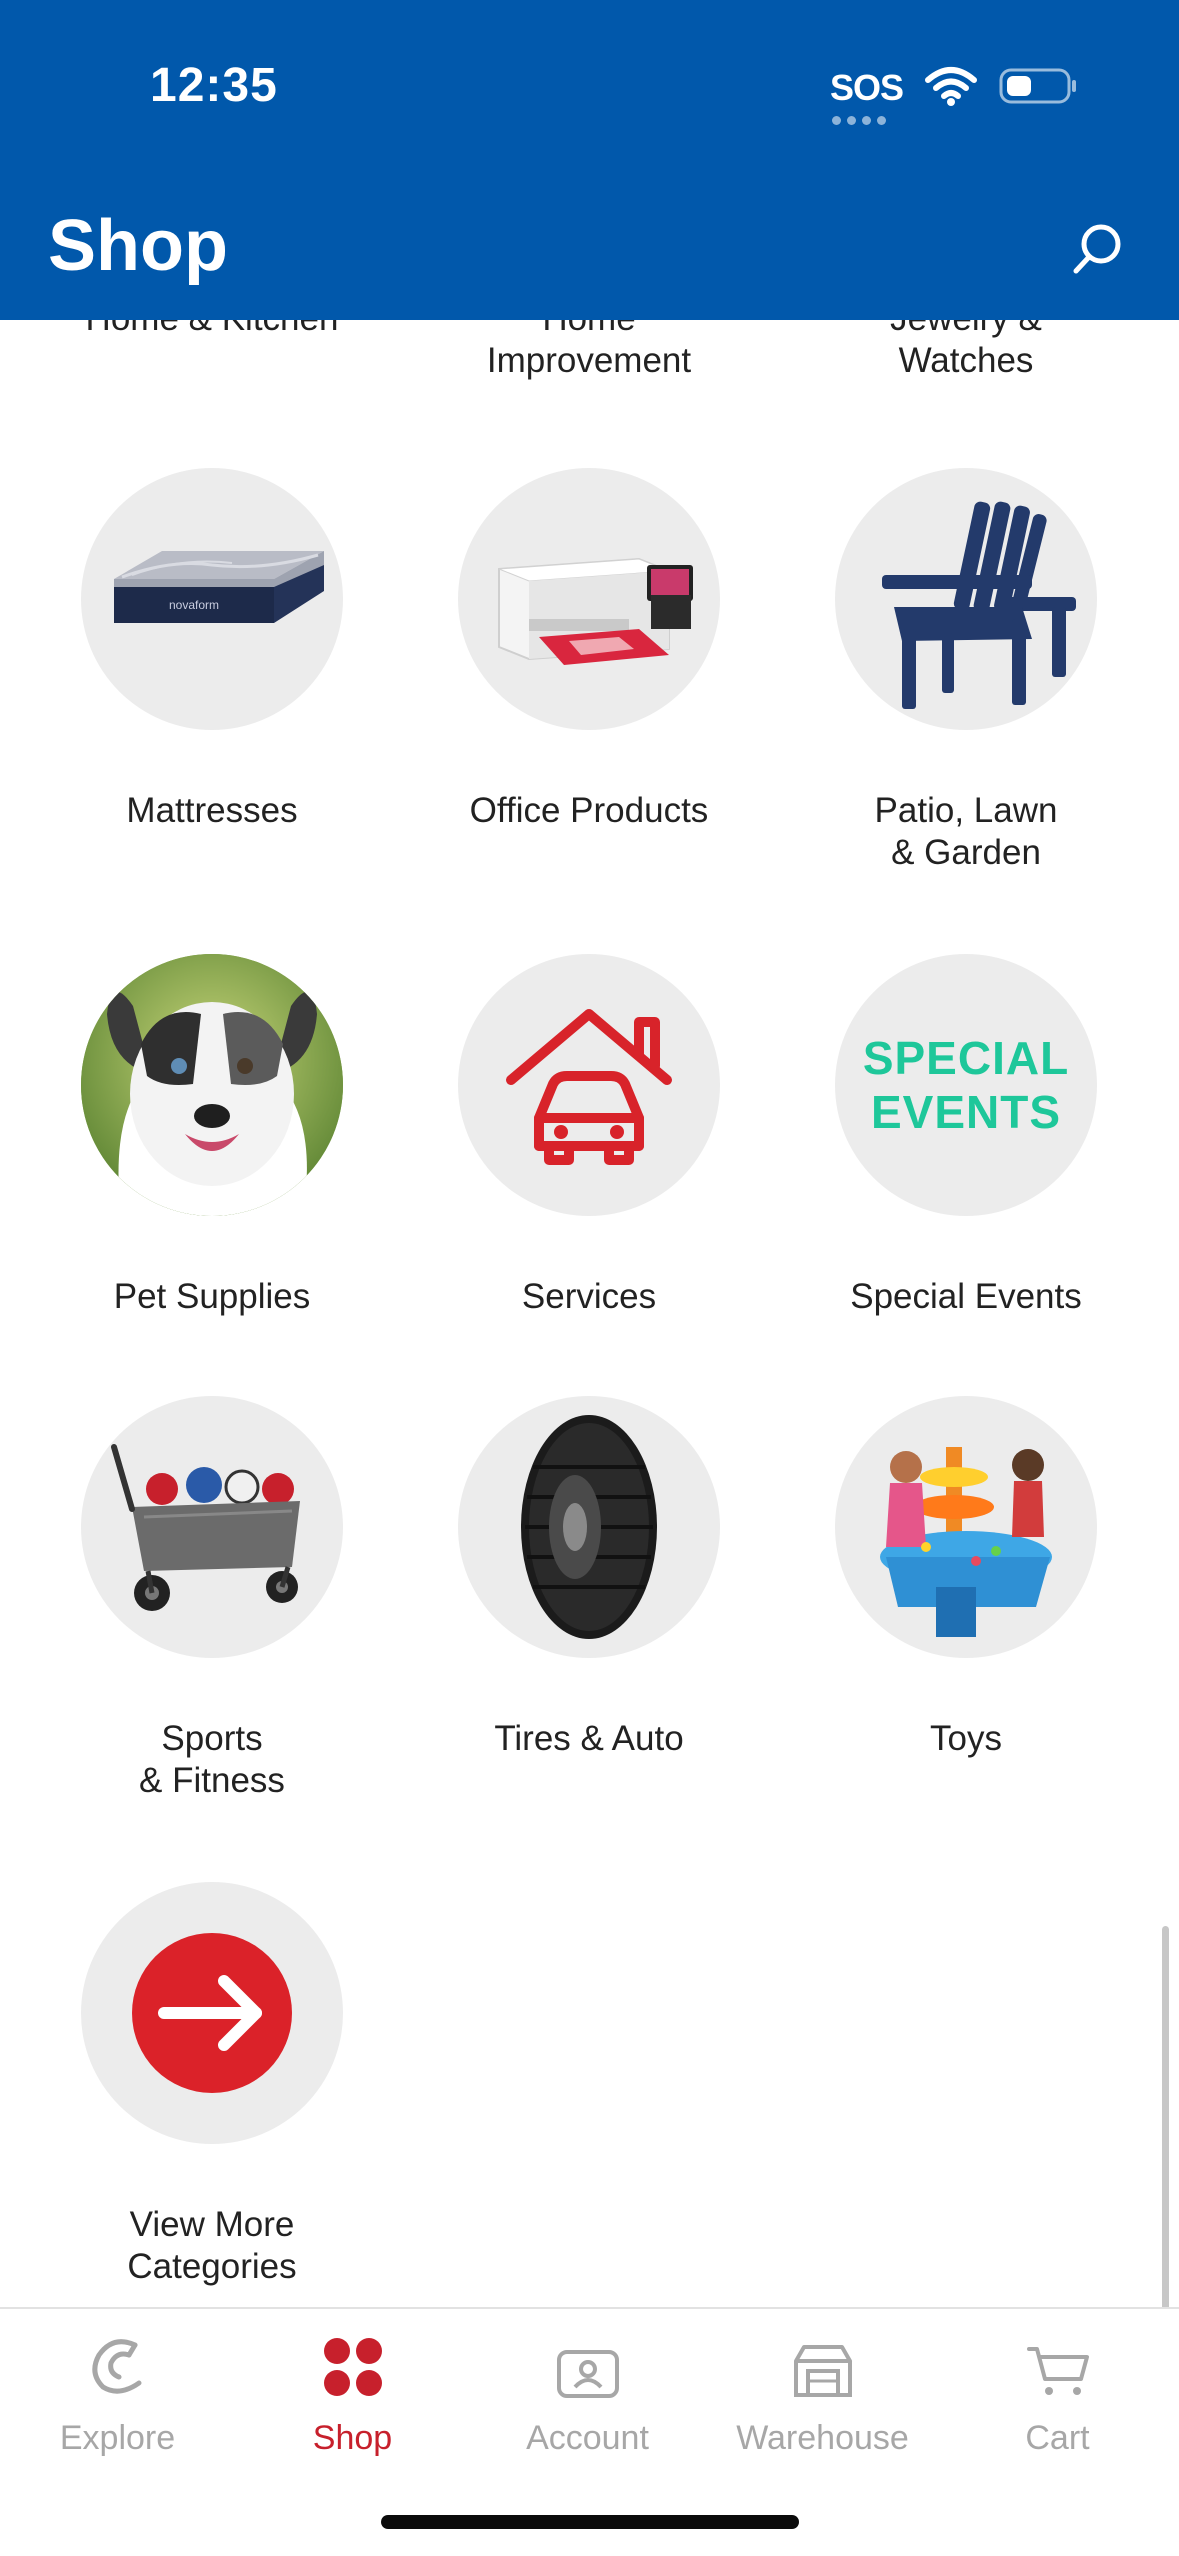 This screenshot has width=1179, height=2556. What do you see at coordinates (966, 1296) in the screenshot?
I see `category-label: Special Events` at bounding box center [966, 1296].